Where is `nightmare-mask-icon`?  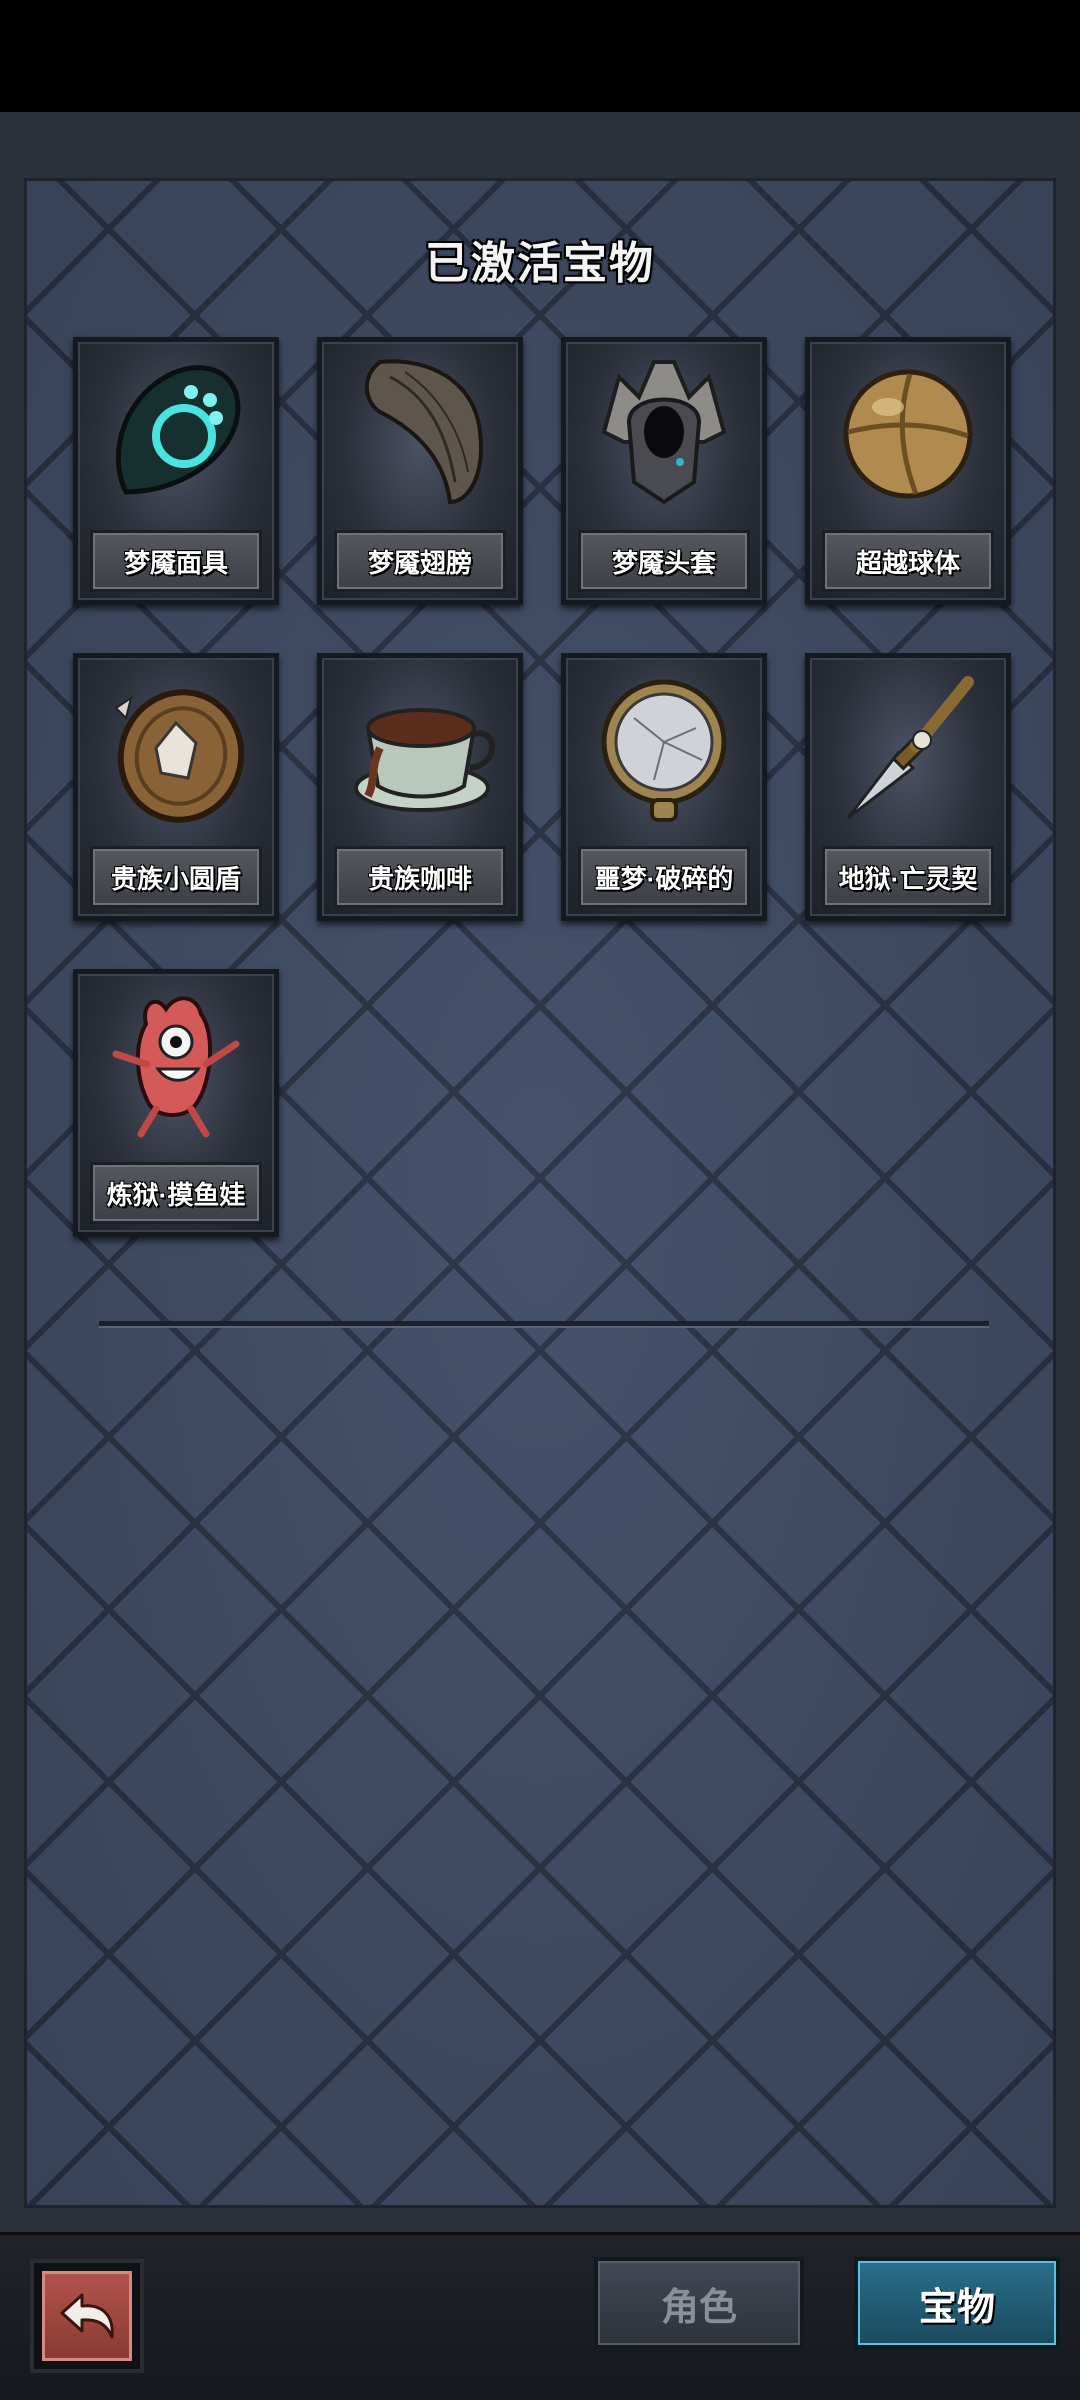
nightmare-mask-icon is located at coordinates (178, 430).